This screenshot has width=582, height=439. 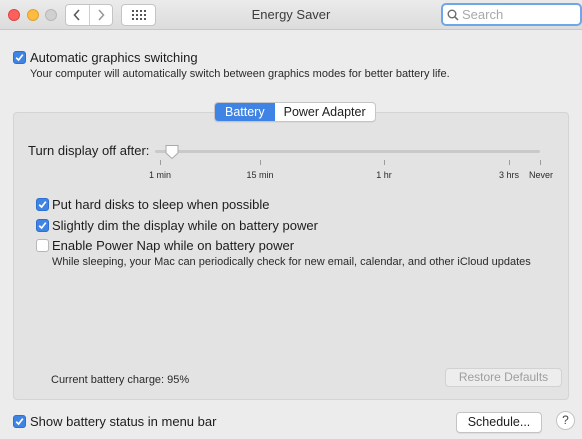 I want to click on tick-label-1-hr: 1 hr, so click(x=384, y=175).